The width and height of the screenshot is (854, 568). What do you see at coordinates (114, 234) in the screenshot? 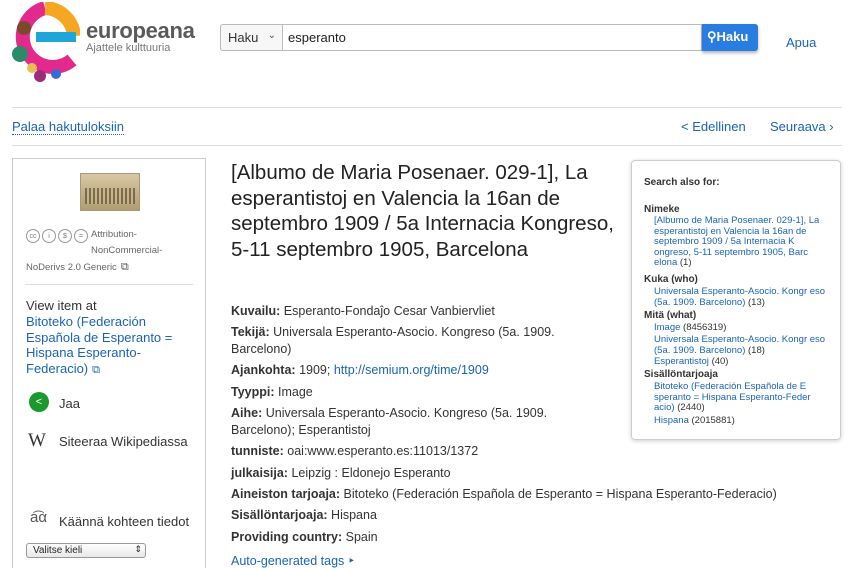
I see `license-text: Attribution-` at bounding box center [114, 234].